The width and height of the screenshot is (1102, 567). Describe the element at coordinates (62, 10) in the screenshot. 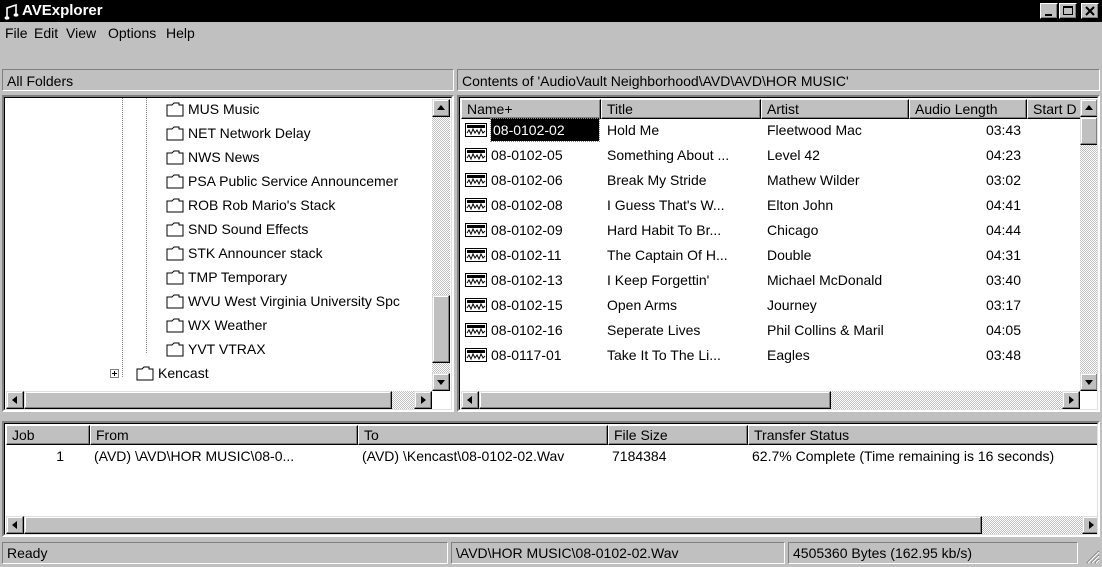

I see `window-title: AVExplorer` at that location.